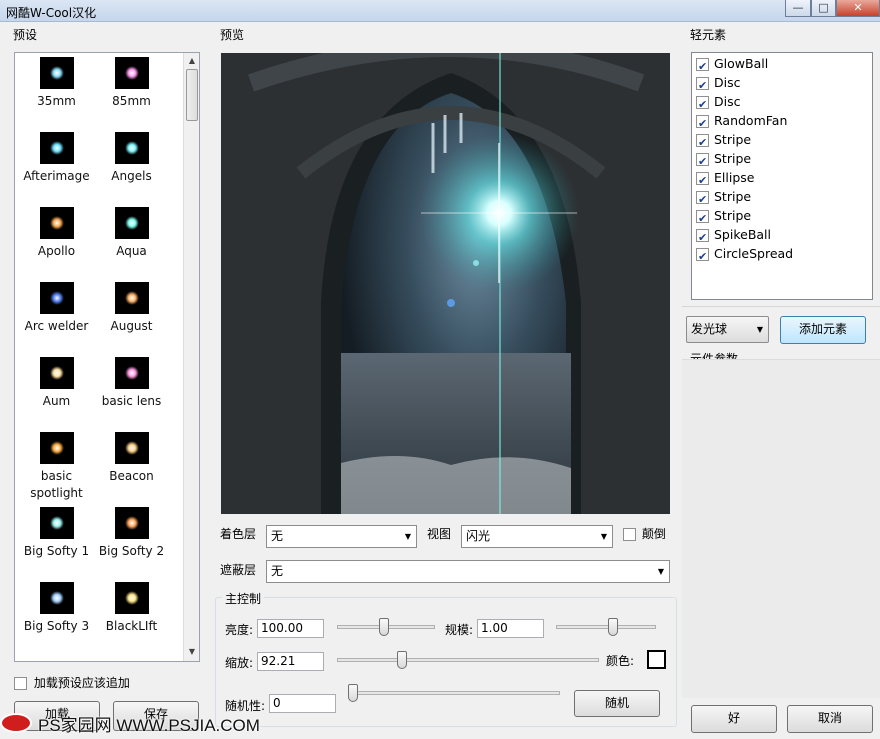  I want to click on preset-item: Beacon, so click(131, 458).